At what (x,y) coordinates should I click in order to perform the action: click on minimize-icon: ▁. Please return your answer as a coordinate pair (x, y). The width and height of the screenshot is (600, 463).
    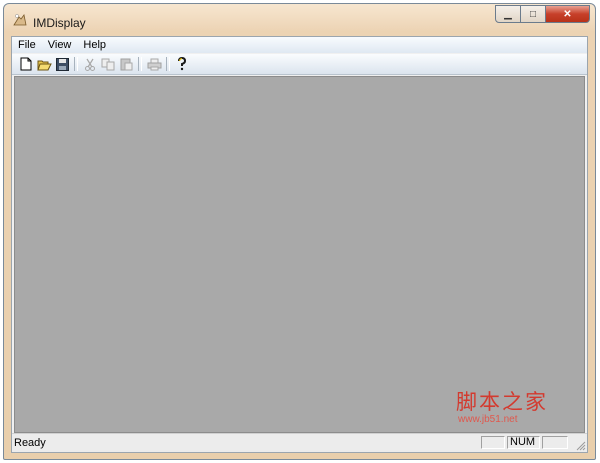
    Looking at the image, I should click on (508, 14).